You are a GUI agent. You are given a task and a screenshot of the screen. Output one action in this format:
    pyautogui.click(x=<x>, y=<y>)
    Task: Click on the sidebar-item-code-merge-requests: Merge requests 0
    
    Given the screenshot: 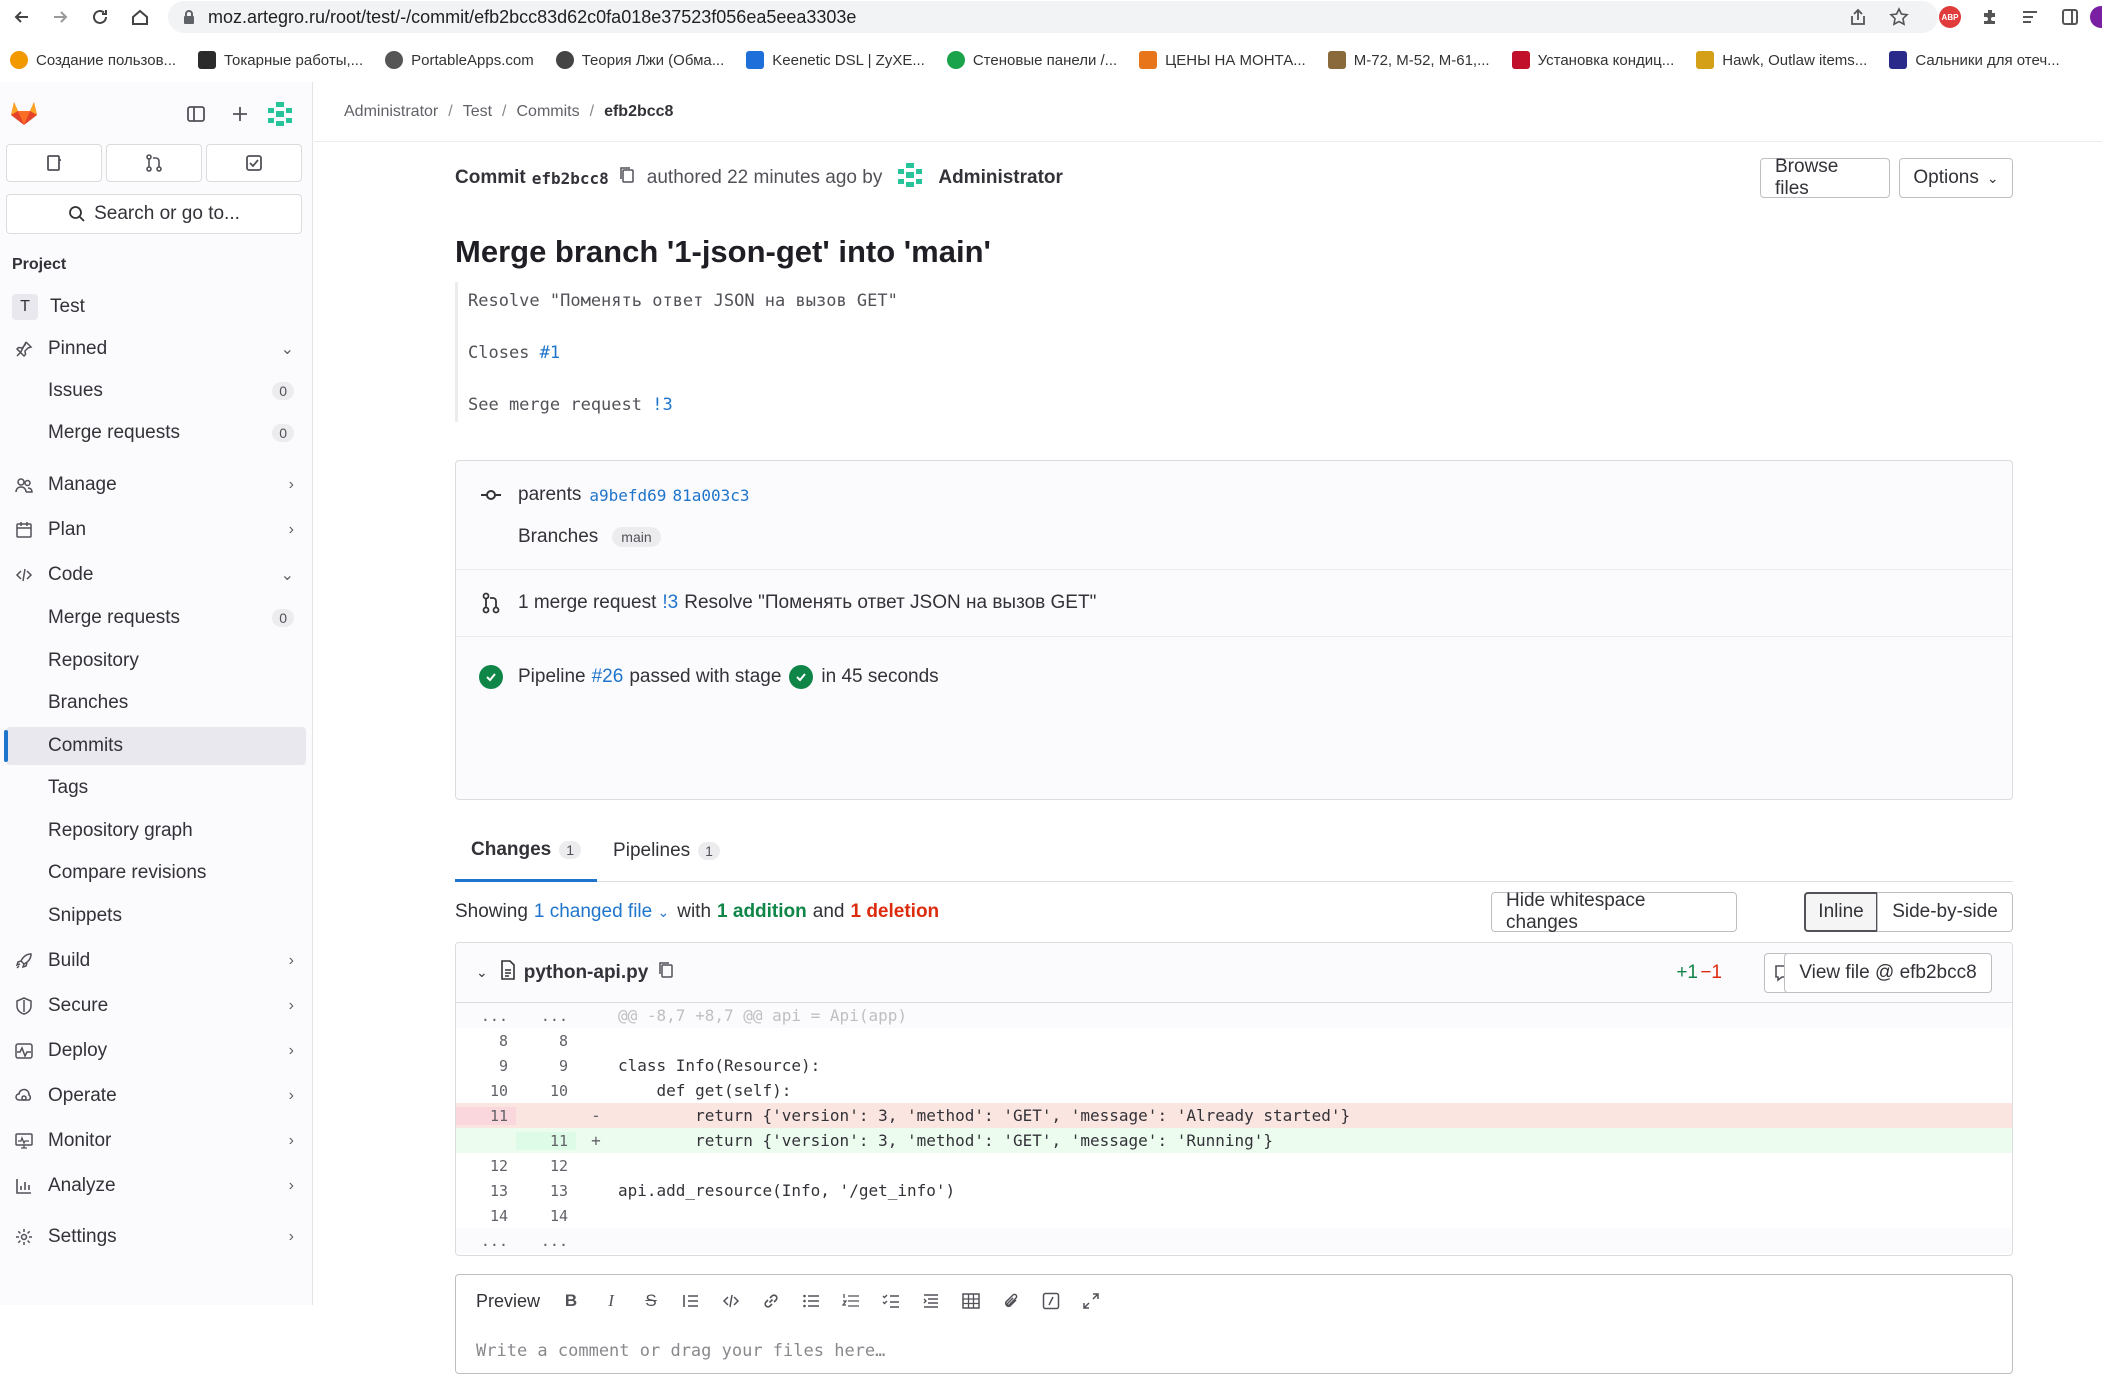 What is the action you would take?
    pyautogui.click(x=156, y=618)
    